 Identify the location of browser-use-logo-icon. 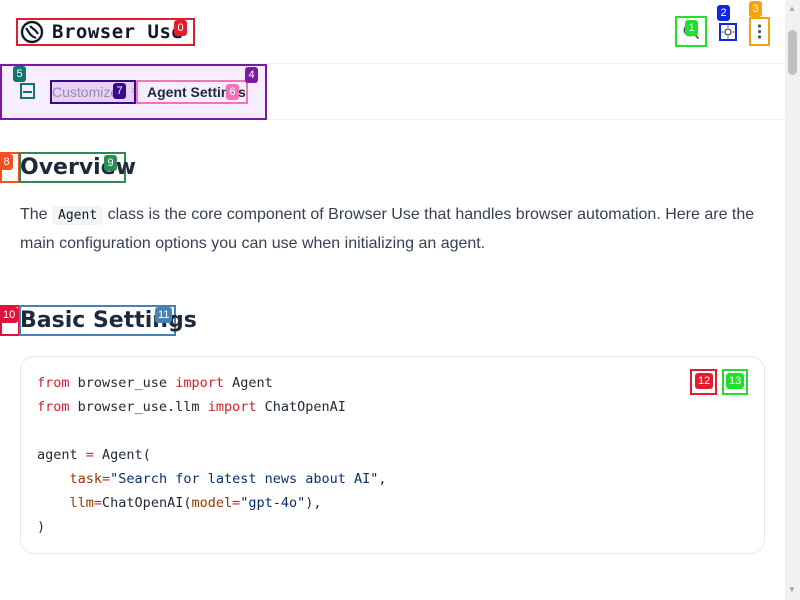
(32, 32).